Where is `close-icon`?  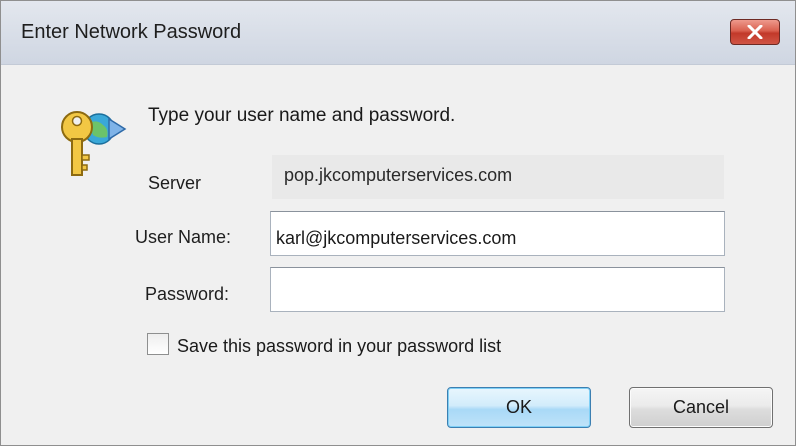 close-icon is located at coordinates (755, 32).